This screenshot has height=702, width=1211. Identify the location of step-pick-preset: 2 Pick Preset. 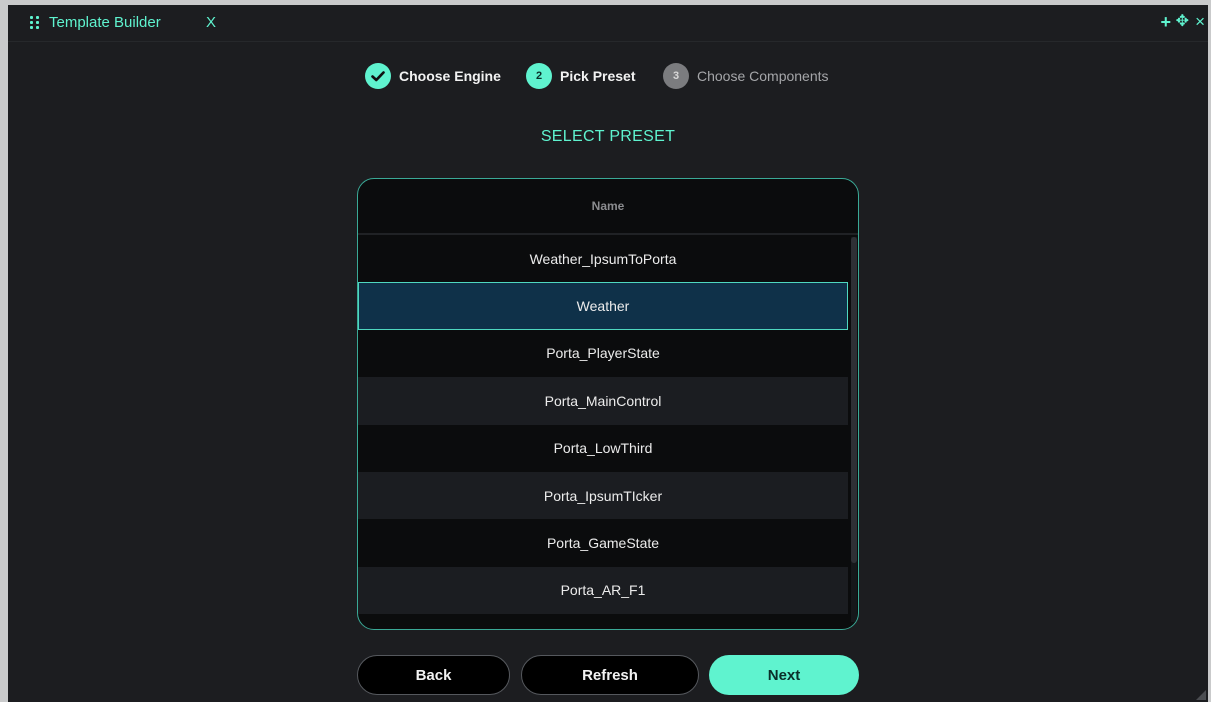
(581, 76).